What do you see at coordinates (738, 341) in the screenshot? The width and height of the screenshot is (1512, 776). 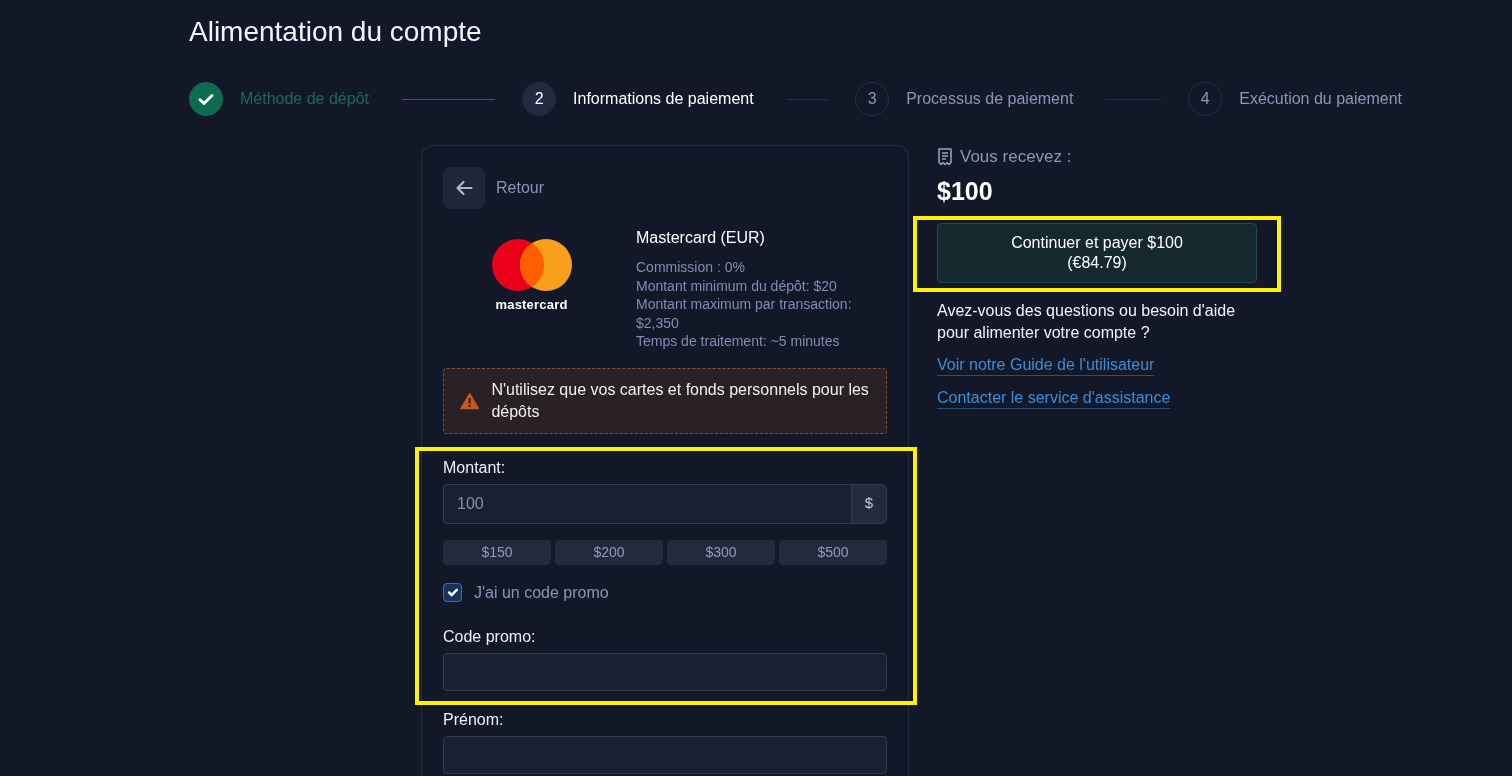 I see `method-detail: Temps de traitement: ~5 minutes` at bounding box center [738, 341].